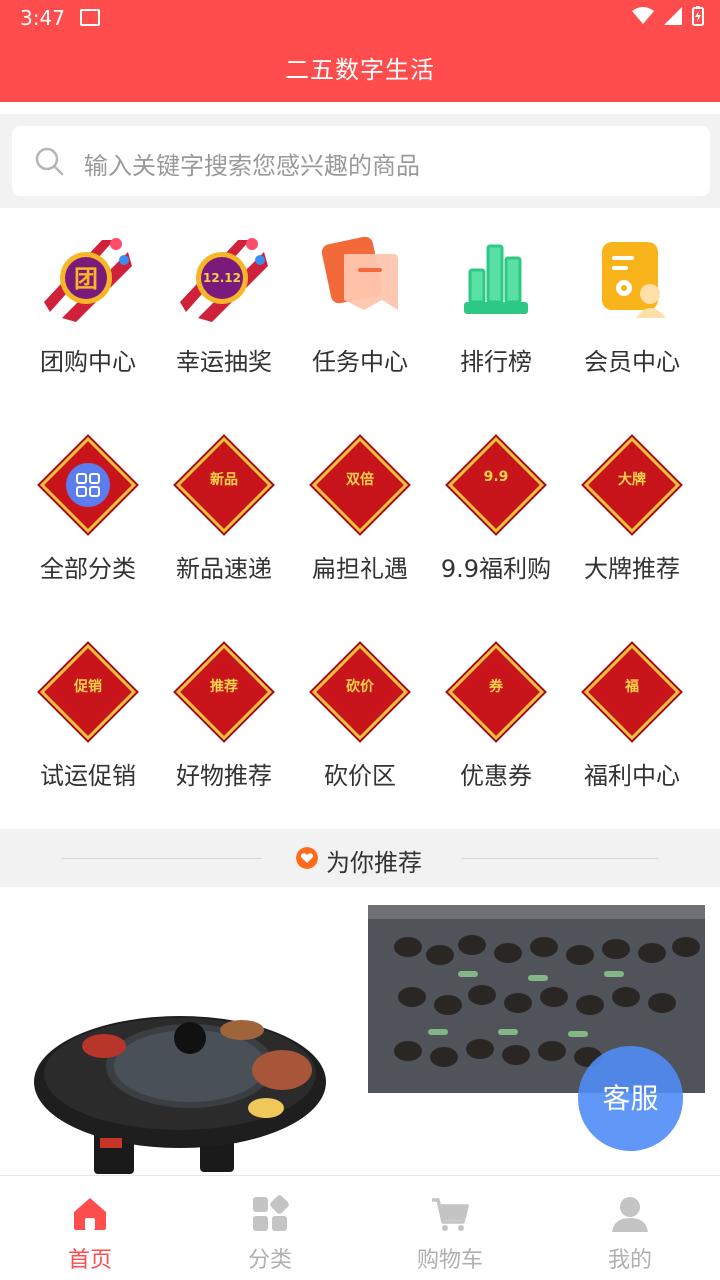 The image size is (720, 1280). I want to click on grid-item-member-center: 会员中心, so click(632, 308).